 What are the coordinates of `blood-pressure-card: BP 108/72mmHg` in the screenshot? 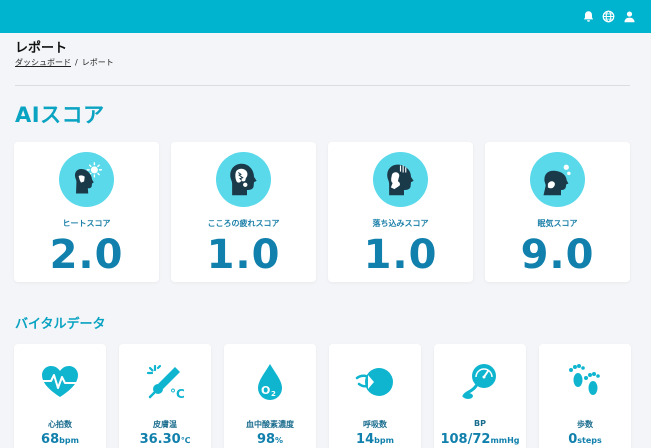 It's located at (480, 396).